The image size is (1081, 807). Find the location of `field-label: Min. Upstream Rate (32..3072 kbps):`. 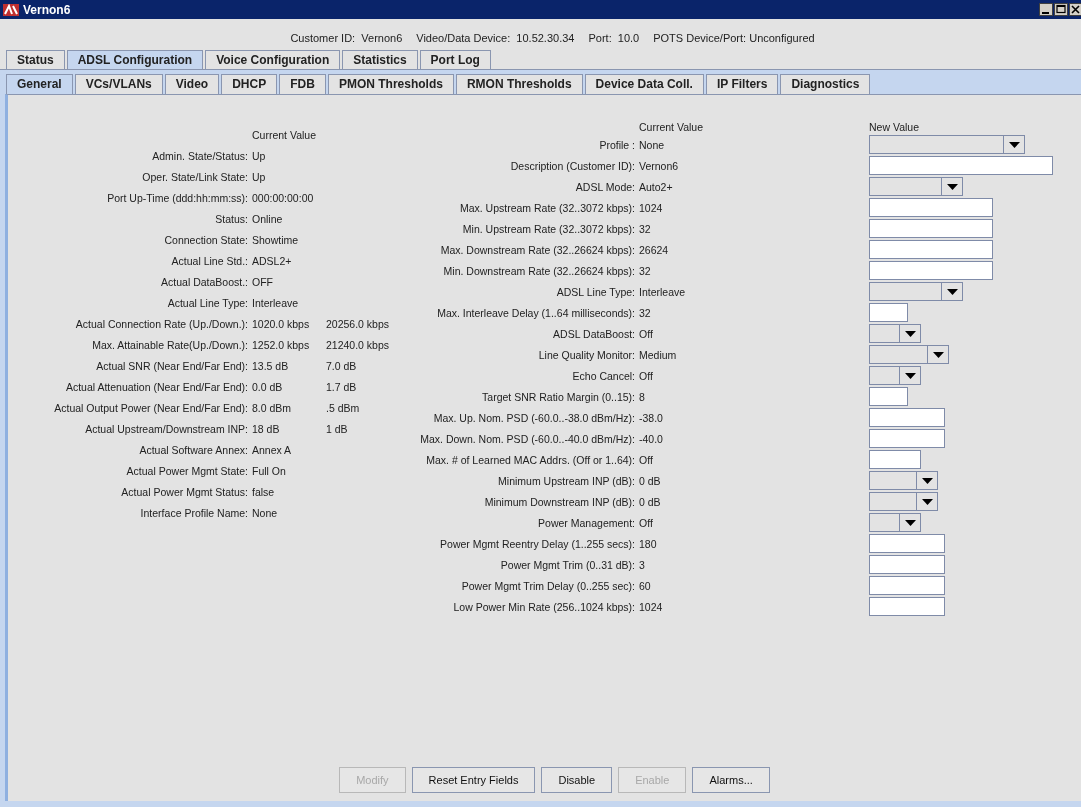

field-label: Min. Upstream Rate (32..3072 kbps): is located at coordinates (548, 228).